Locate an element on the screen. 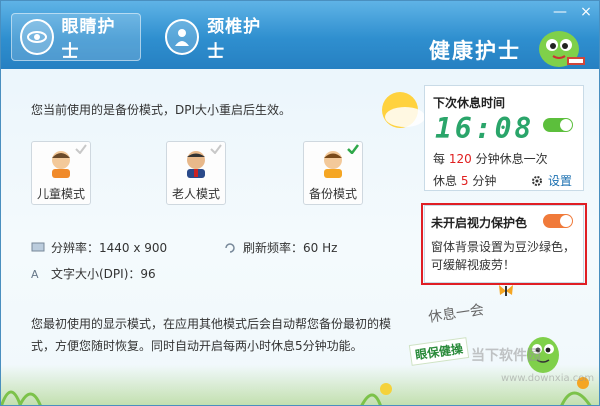 Image resolution: width=600 pixels, height=406 pixels. rest-time-panel: 下次休息时间 16:08 每 120 分钟休息一次 休息 5 分钟 设置 is located at coordinates (504, 138).